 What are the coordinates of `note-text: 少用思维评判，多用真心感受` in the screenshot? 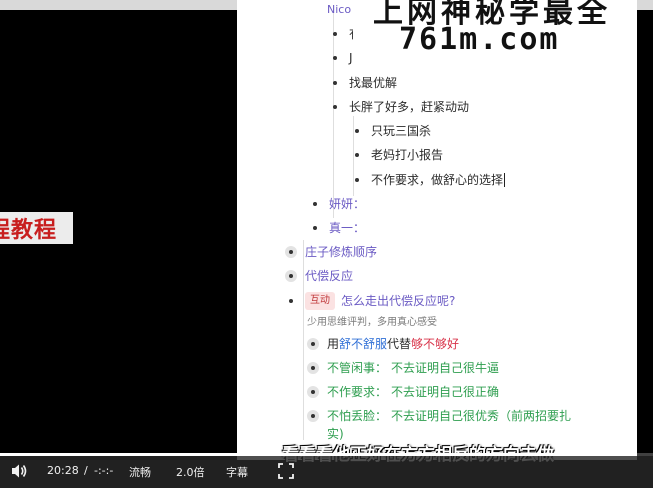 It's located at (372, 322).